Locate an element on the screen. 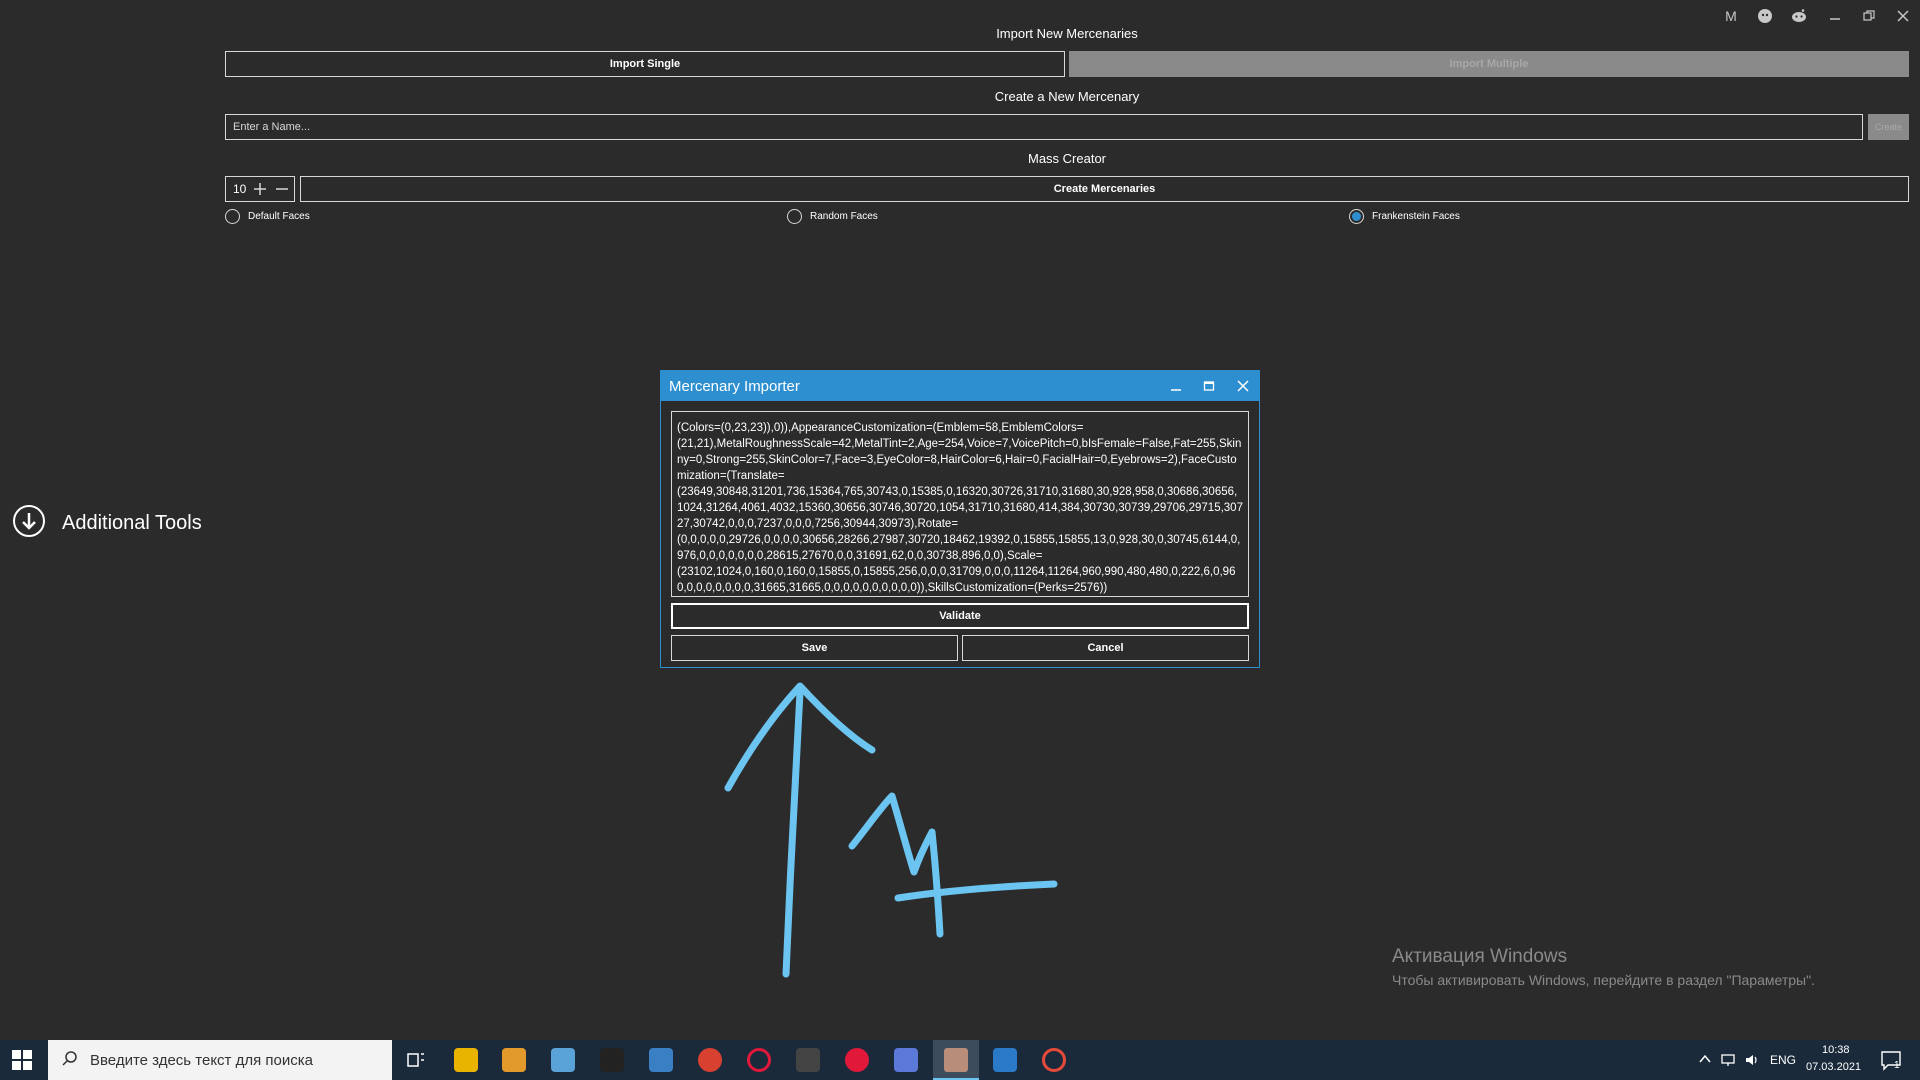  recorder-icon is located at coordinates (1054, 1060).